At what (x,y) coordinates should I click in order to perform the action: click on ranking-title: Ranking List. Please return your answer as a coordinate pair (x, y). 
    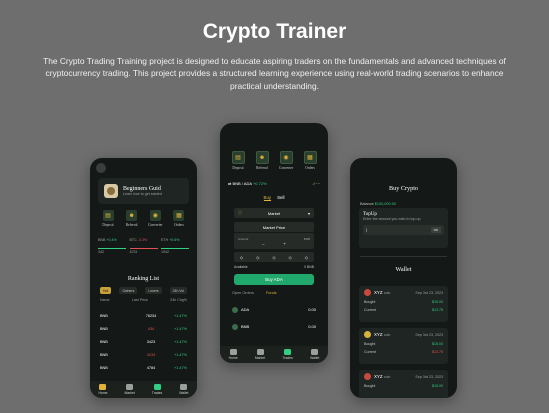
    Looking at the image, I should click on (143, 279).